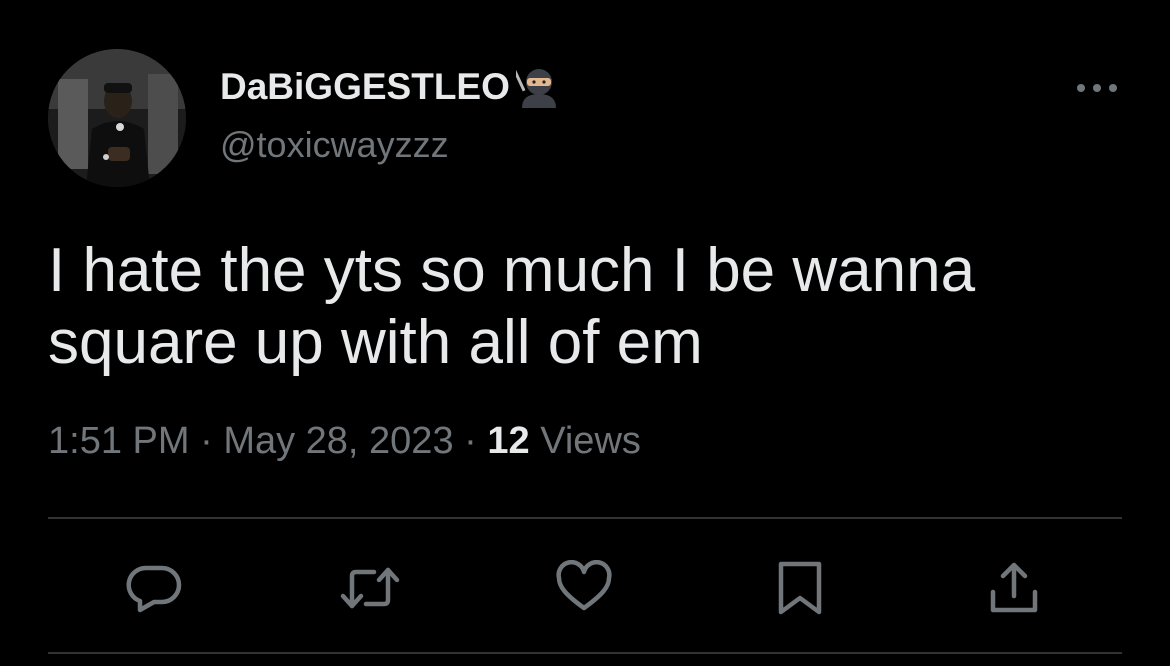 This screenshot has width=1170, height=666. What do you see at coordinates (508, 441) in the screenshot?
I see `views-count: 12` at bounding box center [508, 441].